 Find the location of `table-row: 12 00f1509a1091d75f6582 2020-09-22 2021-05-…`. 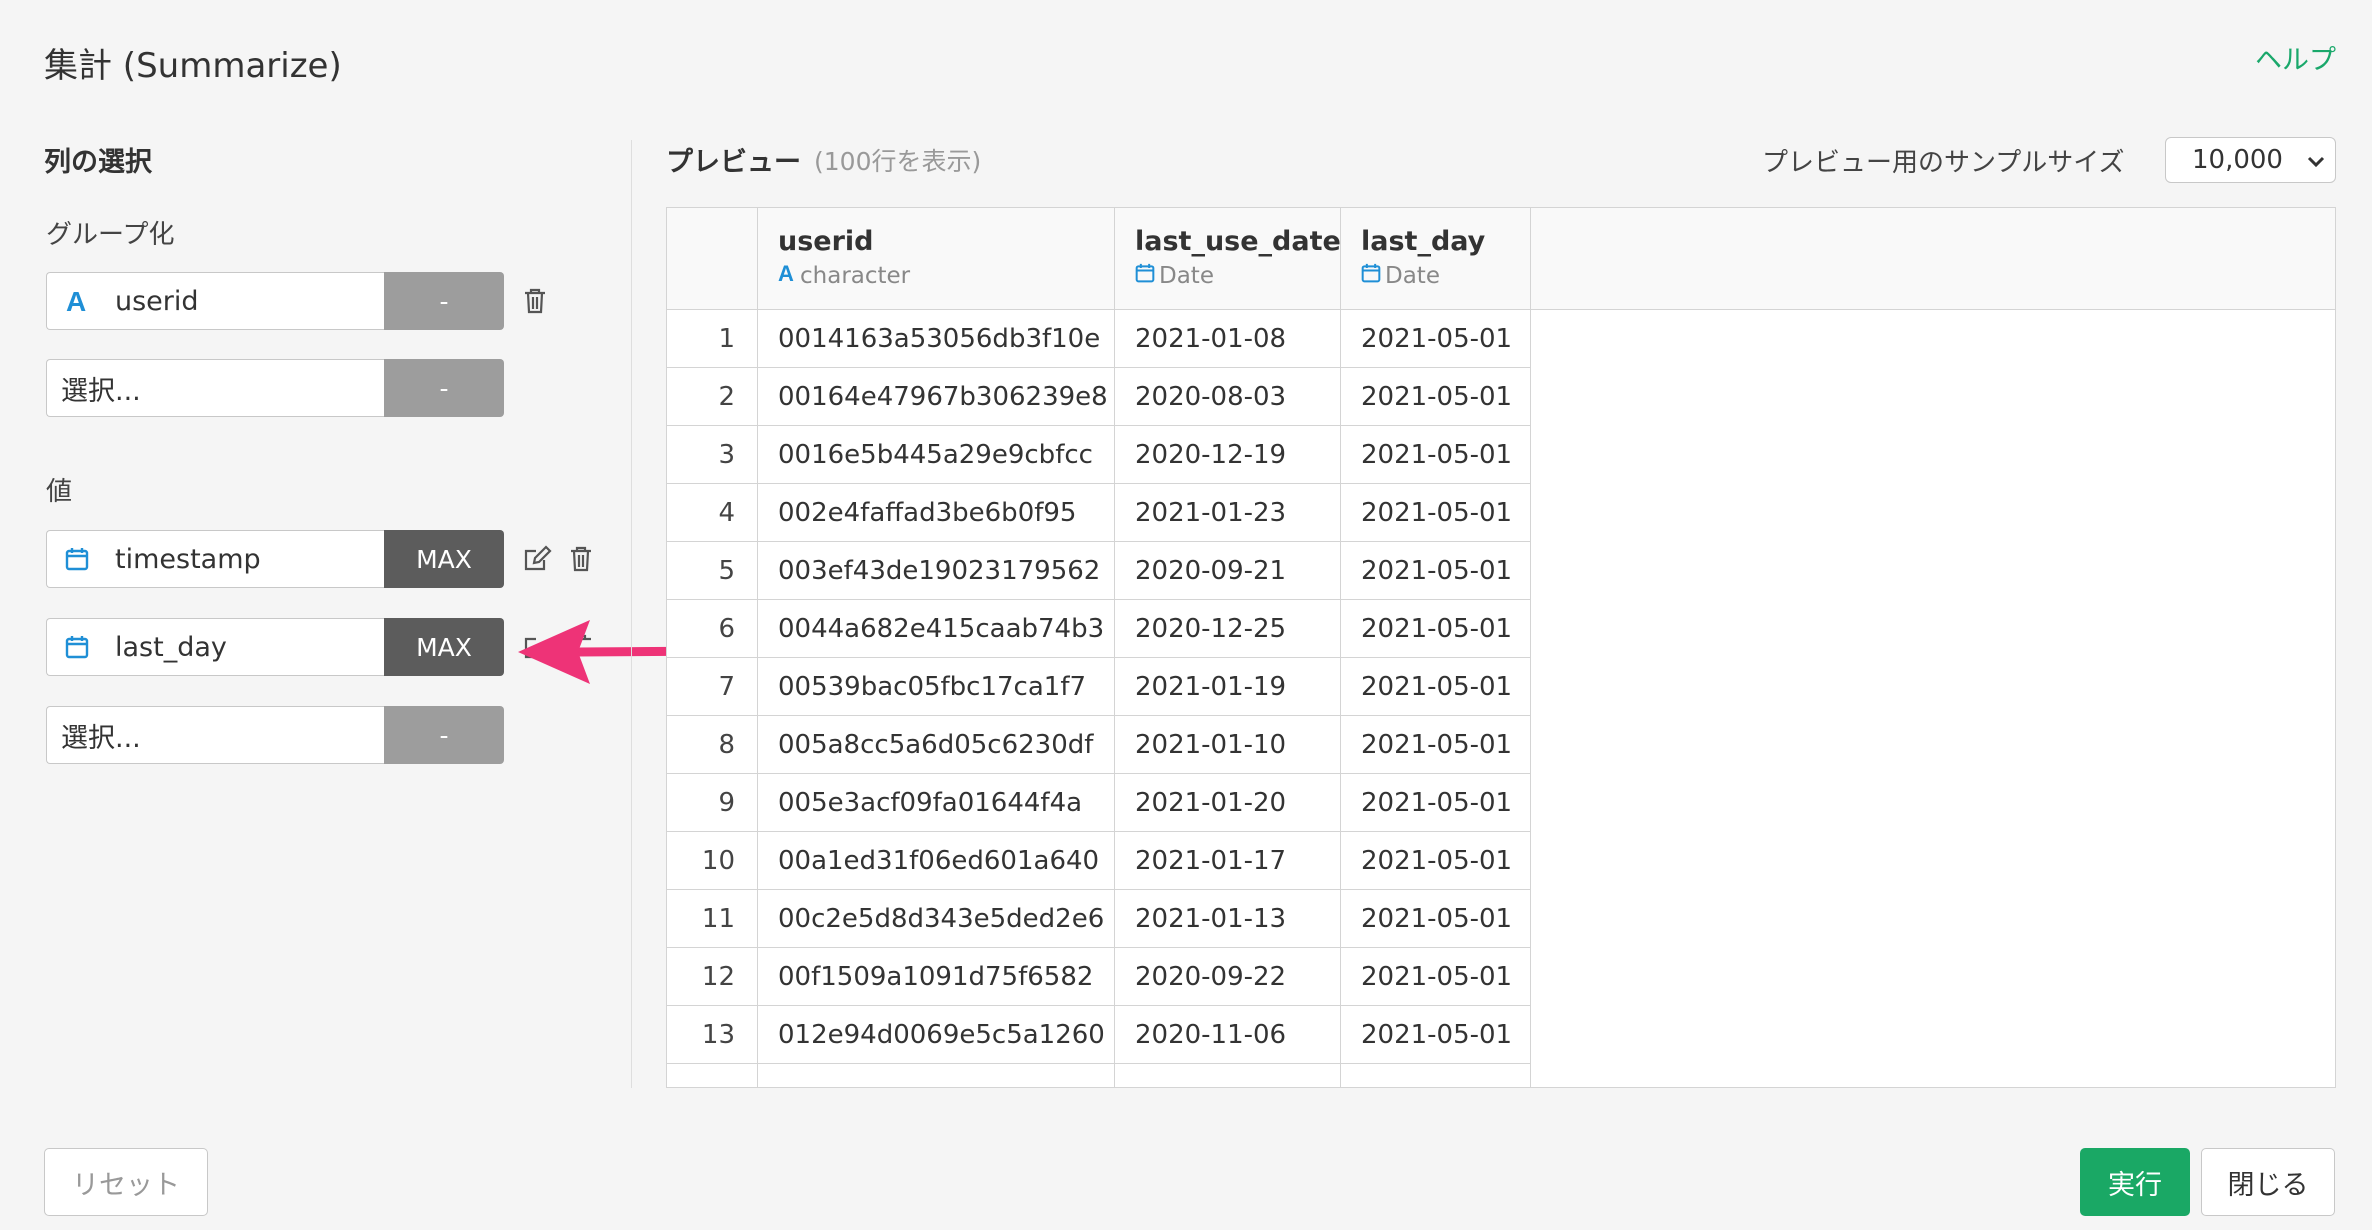

table-row: 12 00f1509a1091d75f6582 2020-09-22 2021-05-… is located at coordinates (1501, 977).